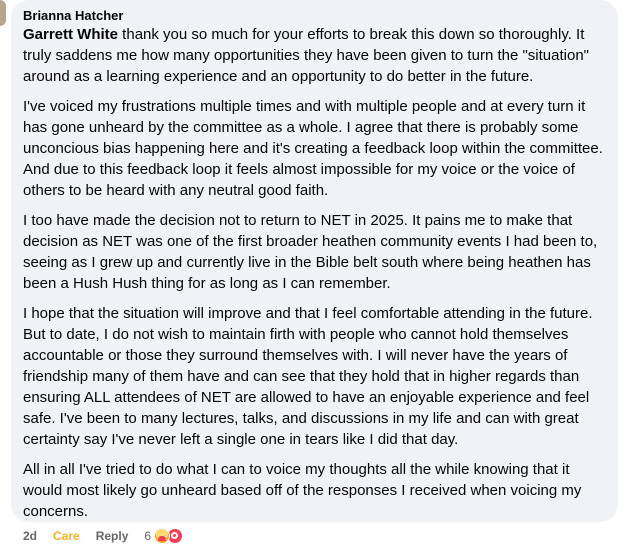 This screenshot has height=550, width=632. I want to click on care-reaction-icon, so click(162, 536).